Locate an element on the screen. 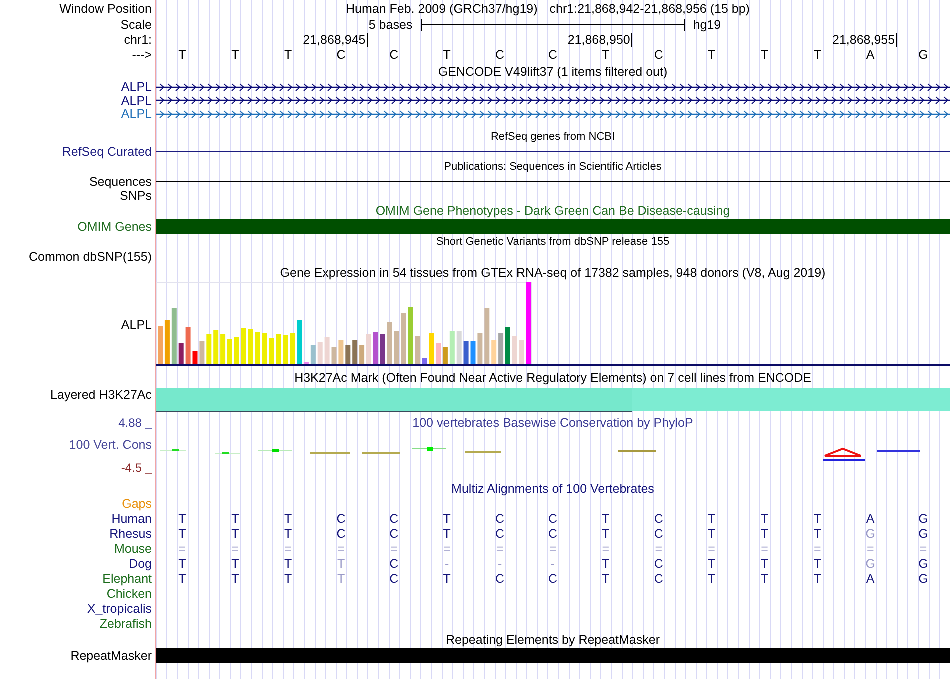  track-label: chr1: is located at coordinates (138, 40).